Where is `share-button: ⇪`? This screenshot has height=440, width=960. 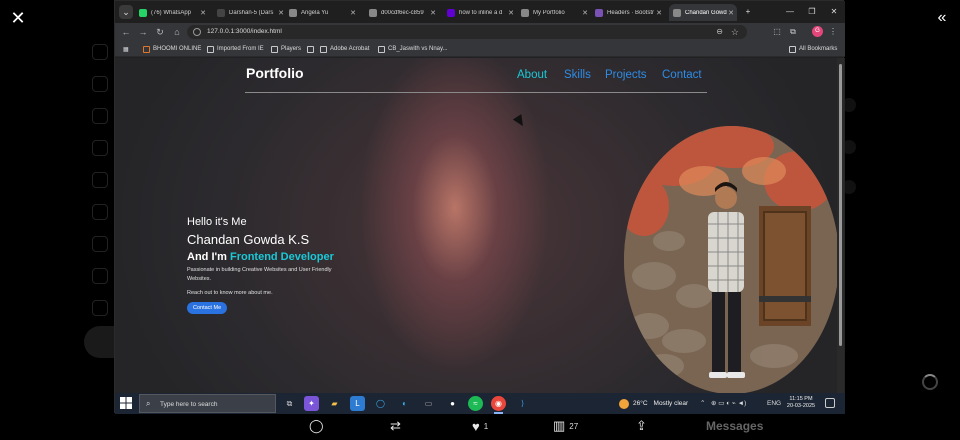 share-button: ⇪ is located at coordinates (643, 426).